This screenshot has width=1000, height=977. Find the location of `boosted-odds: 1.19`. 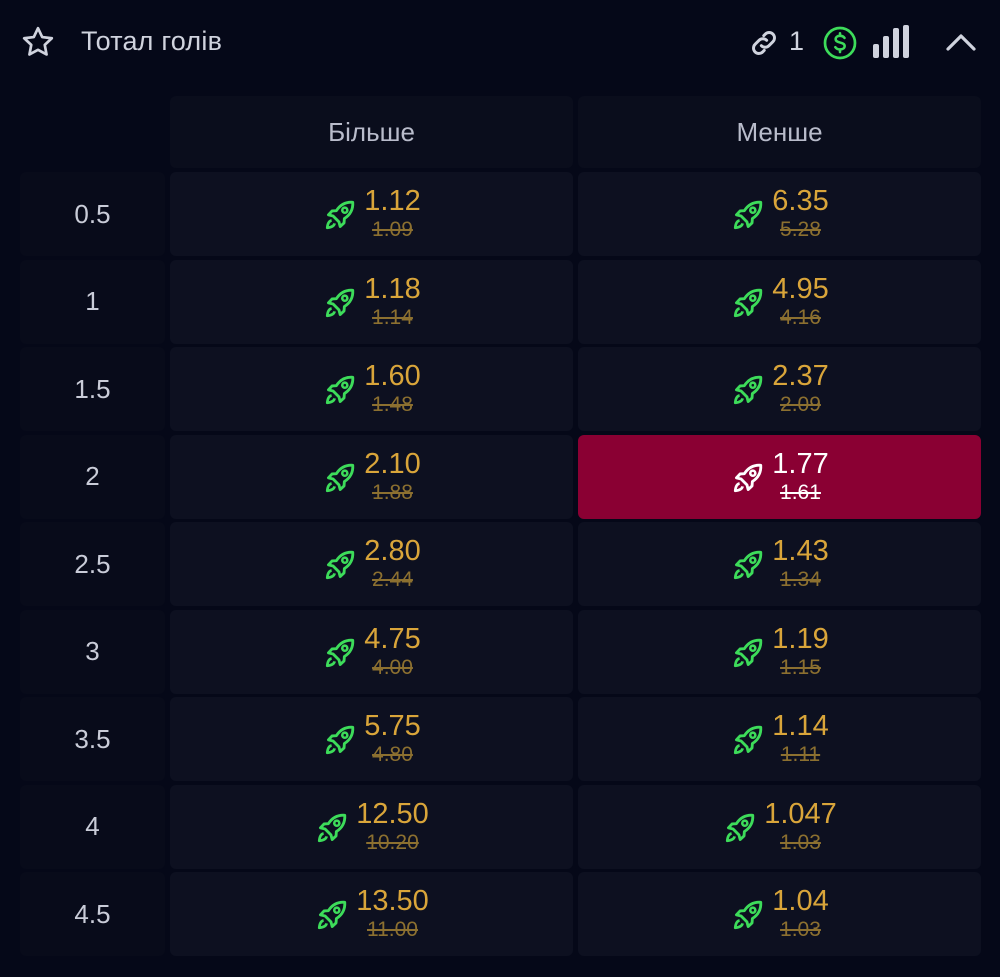

boosted-odds: 1.19 is located at coordinates (800, 638).